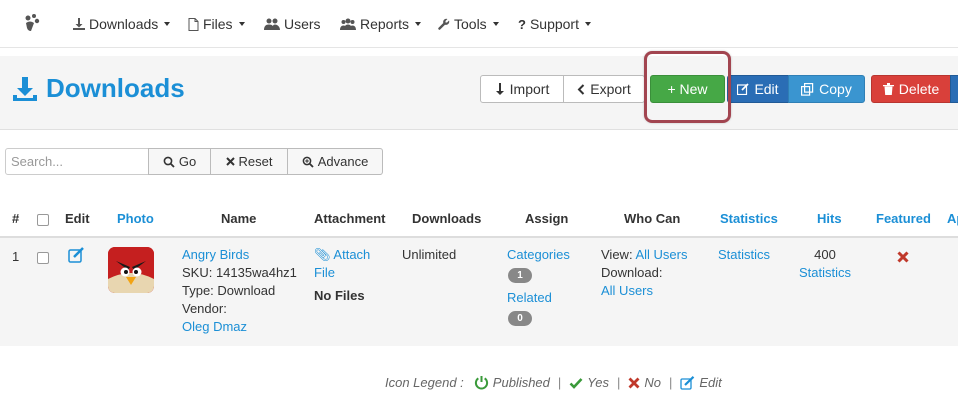 The width and height of the screenshot is (958, 397). What do you see at coordinates (239, 218) in the screenshot?
I see `col-name: Name` at bounding box center [239, 218].